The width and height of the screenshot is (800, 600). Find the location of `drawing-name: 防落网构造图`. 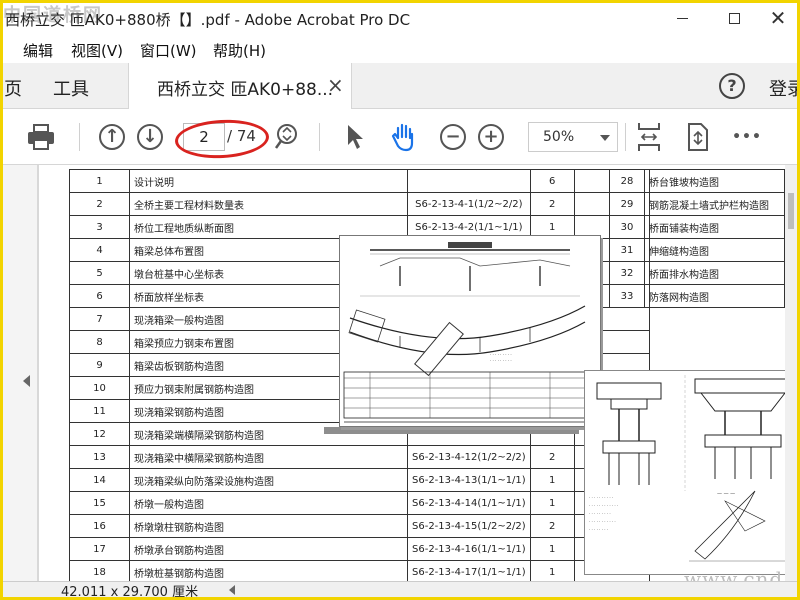

drawing-name: 防落网构造图 is located at coordinates (714, 296).